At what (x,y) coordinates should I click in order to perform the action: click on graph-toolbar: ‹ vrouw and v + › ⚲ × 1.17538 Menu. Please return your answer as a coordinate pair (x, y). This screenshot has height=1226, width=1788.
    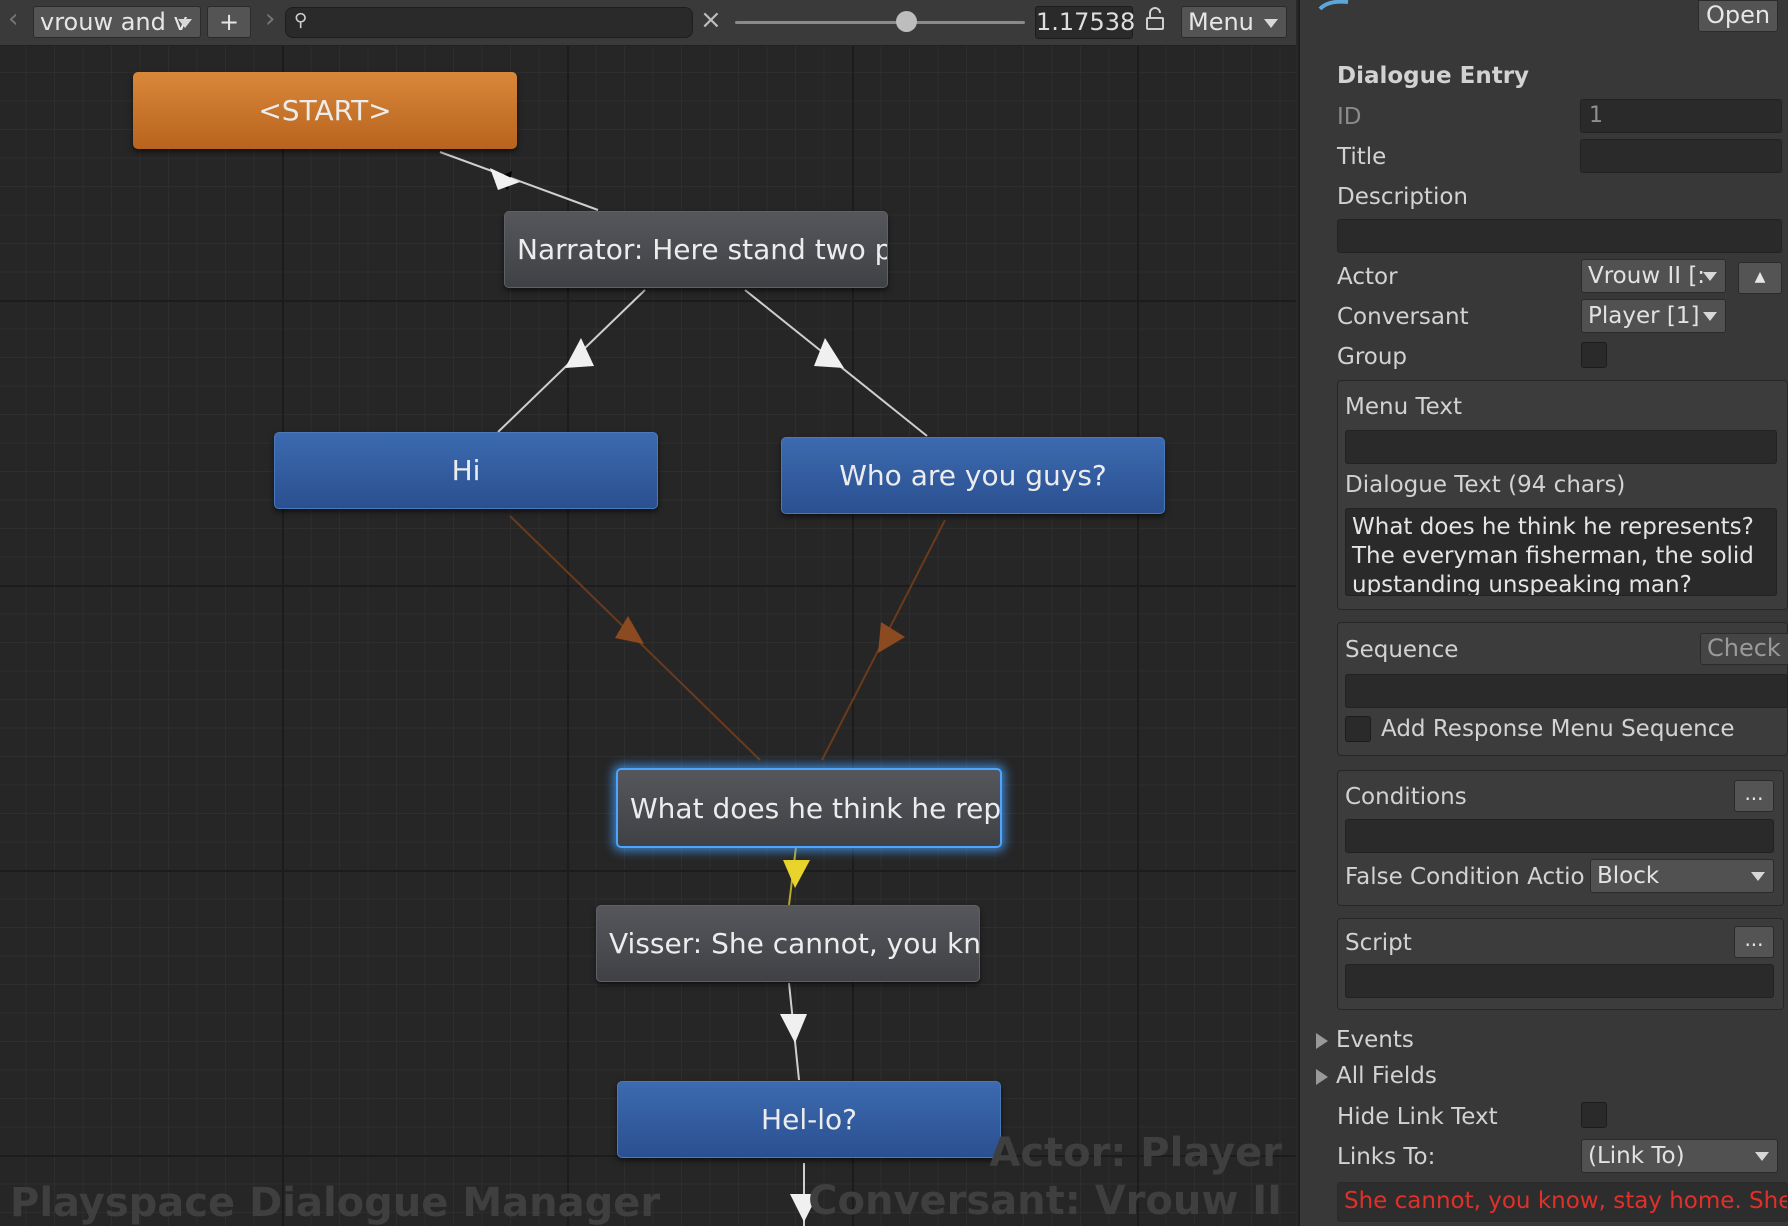
    Looking at the image, I should click on (648, 23).